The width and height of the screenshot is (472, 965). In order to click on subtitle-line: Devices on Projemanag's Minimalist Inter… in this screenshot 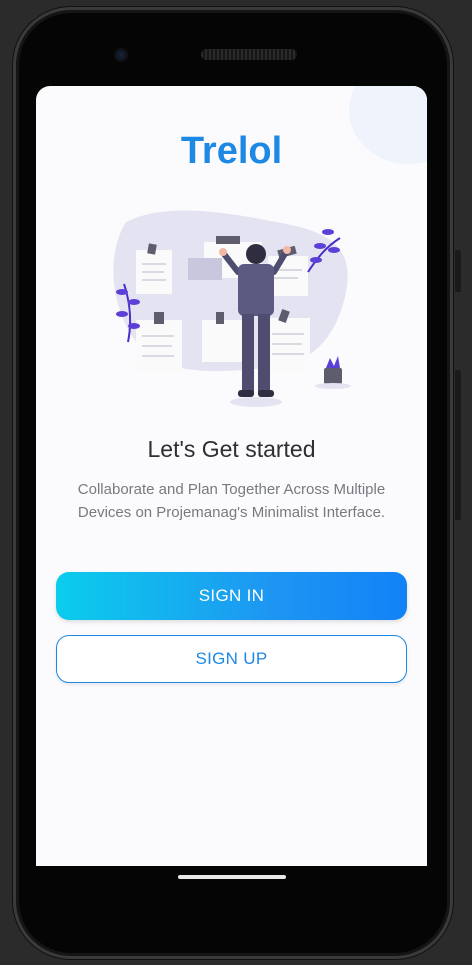, I will do `click(231, 512)`.